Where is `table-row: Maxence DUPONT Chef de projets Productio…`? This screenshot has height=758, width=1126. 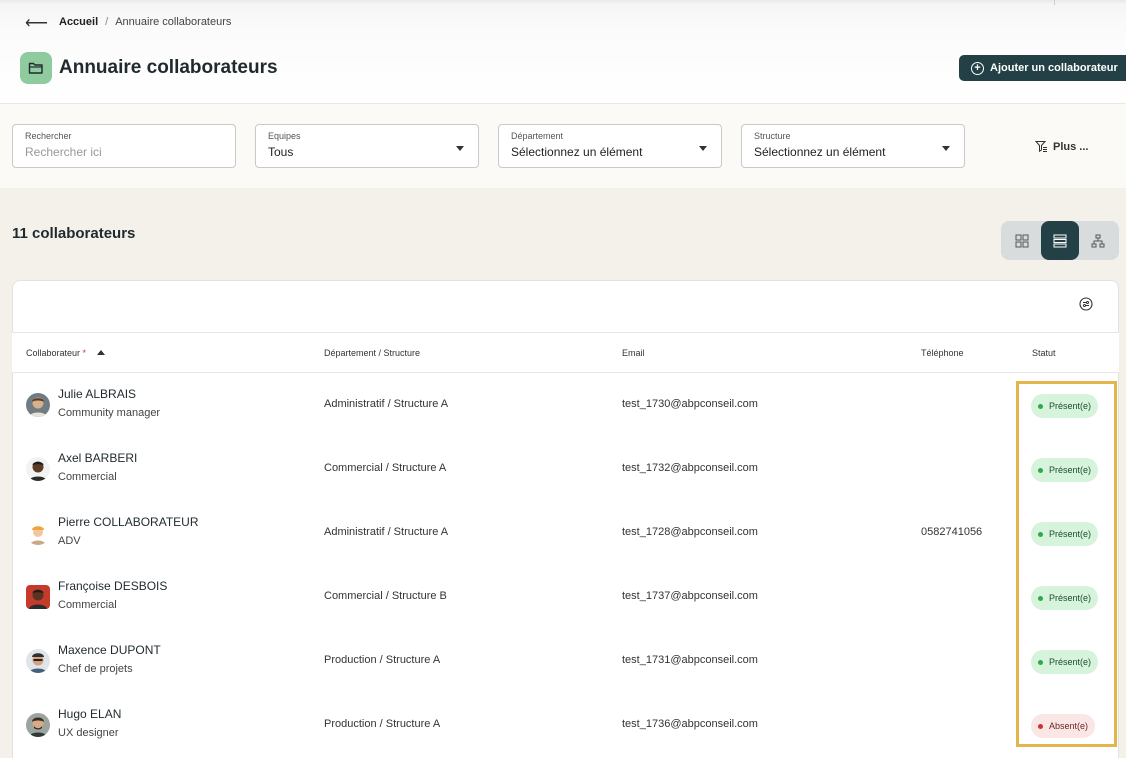 table-row: Maxence DUPONT Chef de projets Productio… is located at coordinates (565, 660).